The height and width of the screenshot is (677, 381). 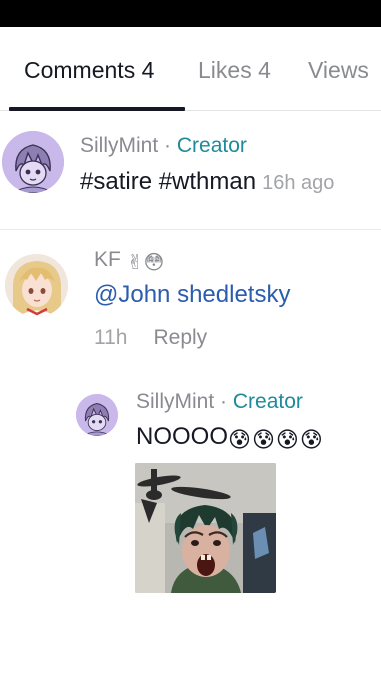 I want to click on comment-emojis: 😰😰😰😰, so click(x=276, y=439).